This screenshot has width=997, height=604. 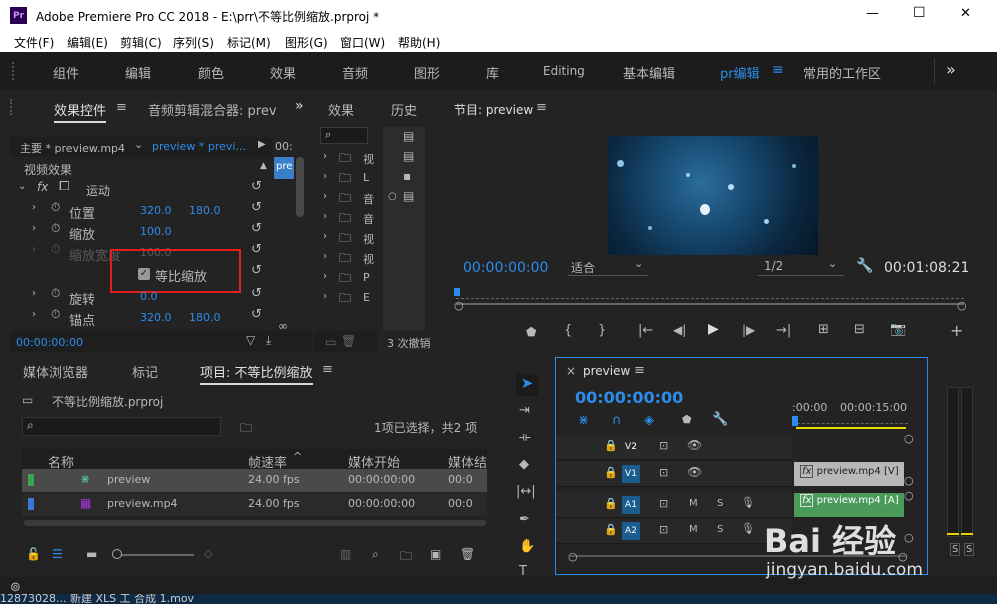 What do you see at coordinates (256, 373) in the screenshot?
I see `tab-project: 项目: 不等比例缩放` at bounding box center [256, 373].